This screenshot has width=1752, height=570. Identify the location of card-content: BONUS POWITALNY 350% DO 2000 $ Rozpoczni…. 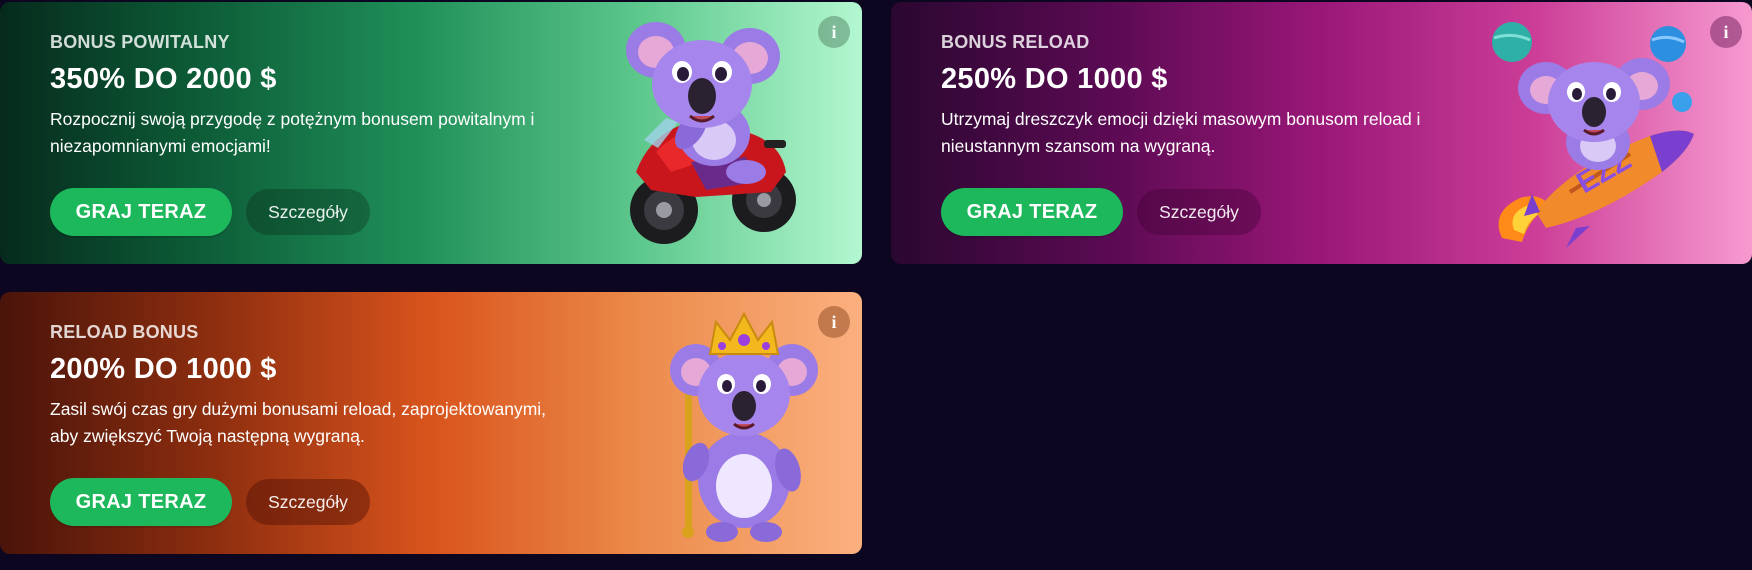
(320, 96).